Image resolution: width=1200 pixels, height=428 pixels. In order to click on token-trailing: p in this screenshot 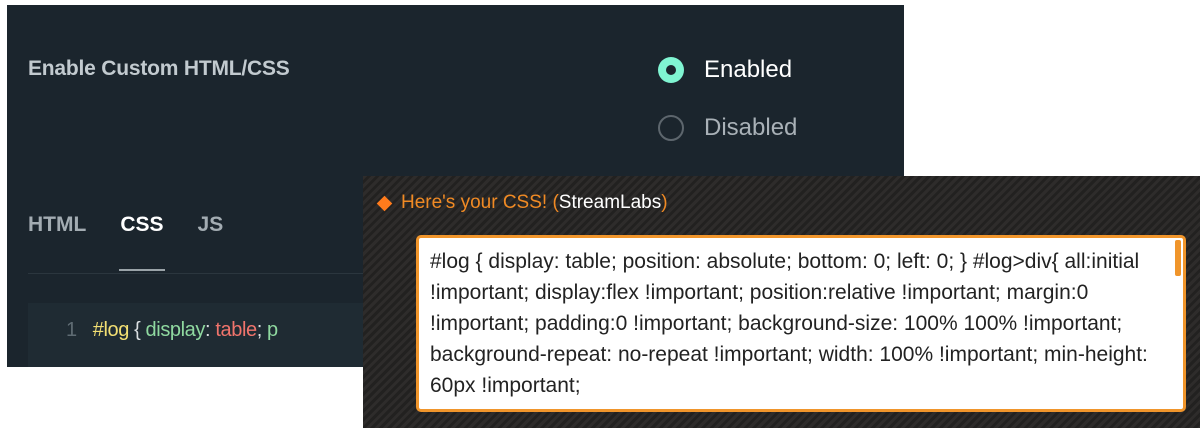, I will do `click(272, 330)`.